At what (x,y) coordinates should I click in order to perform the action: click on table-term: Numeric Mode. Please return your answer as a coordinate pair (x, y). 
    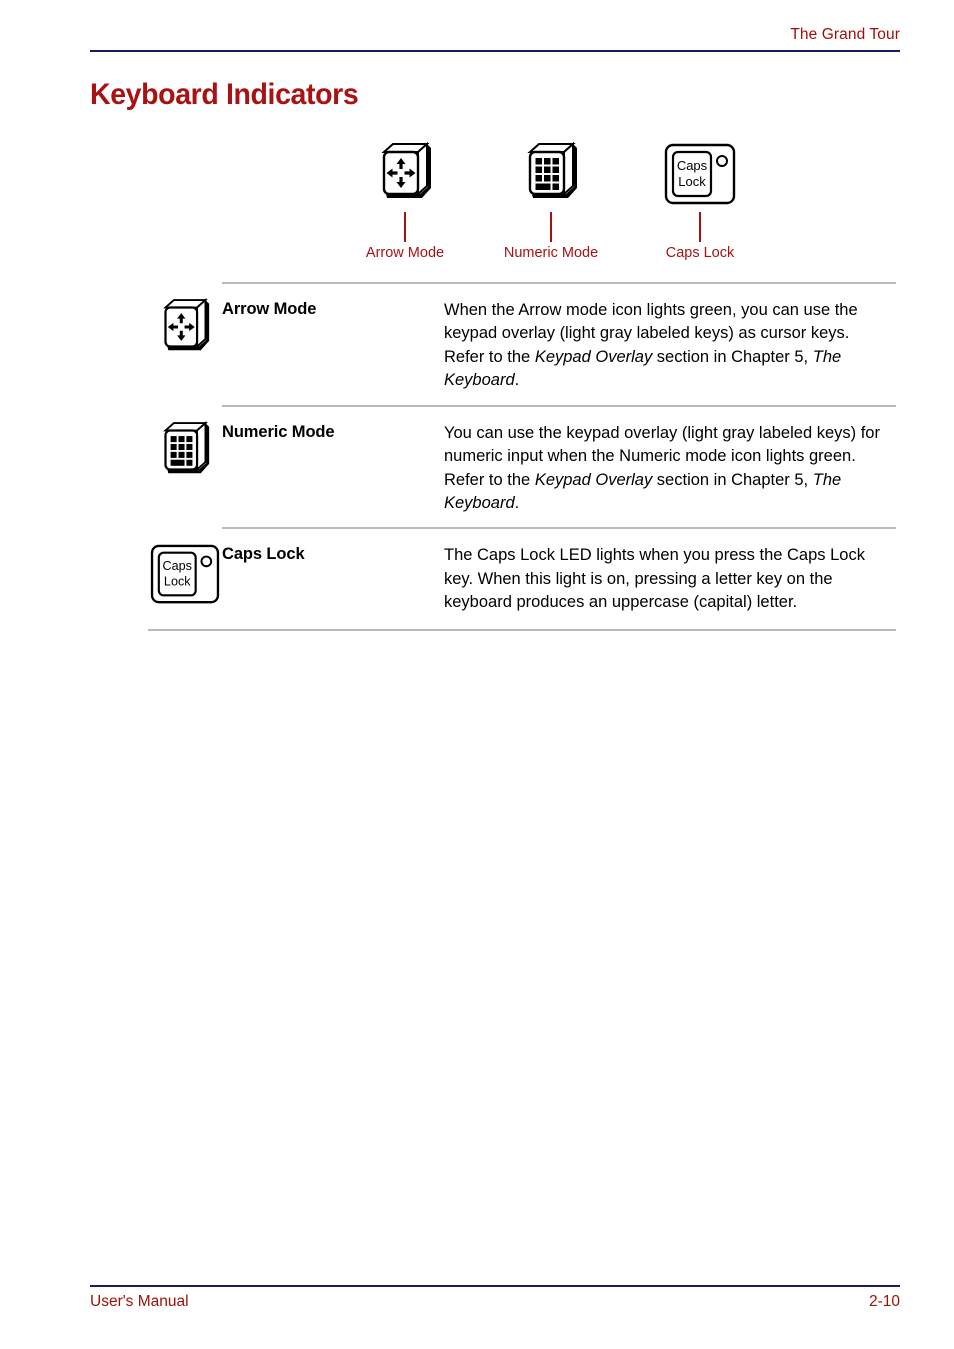
    Looking at the image, I should click on (278, 431).